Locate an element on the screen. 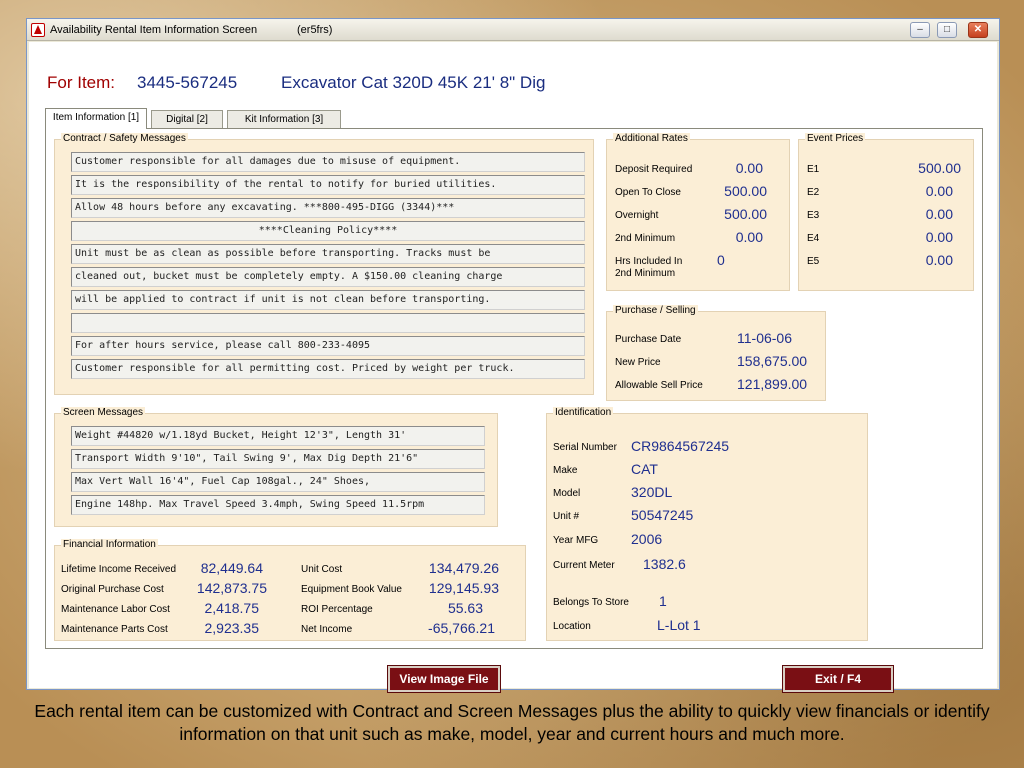 The image size is (1024, 768). identification-label: Serial Number is located at coordinates (585, 447).